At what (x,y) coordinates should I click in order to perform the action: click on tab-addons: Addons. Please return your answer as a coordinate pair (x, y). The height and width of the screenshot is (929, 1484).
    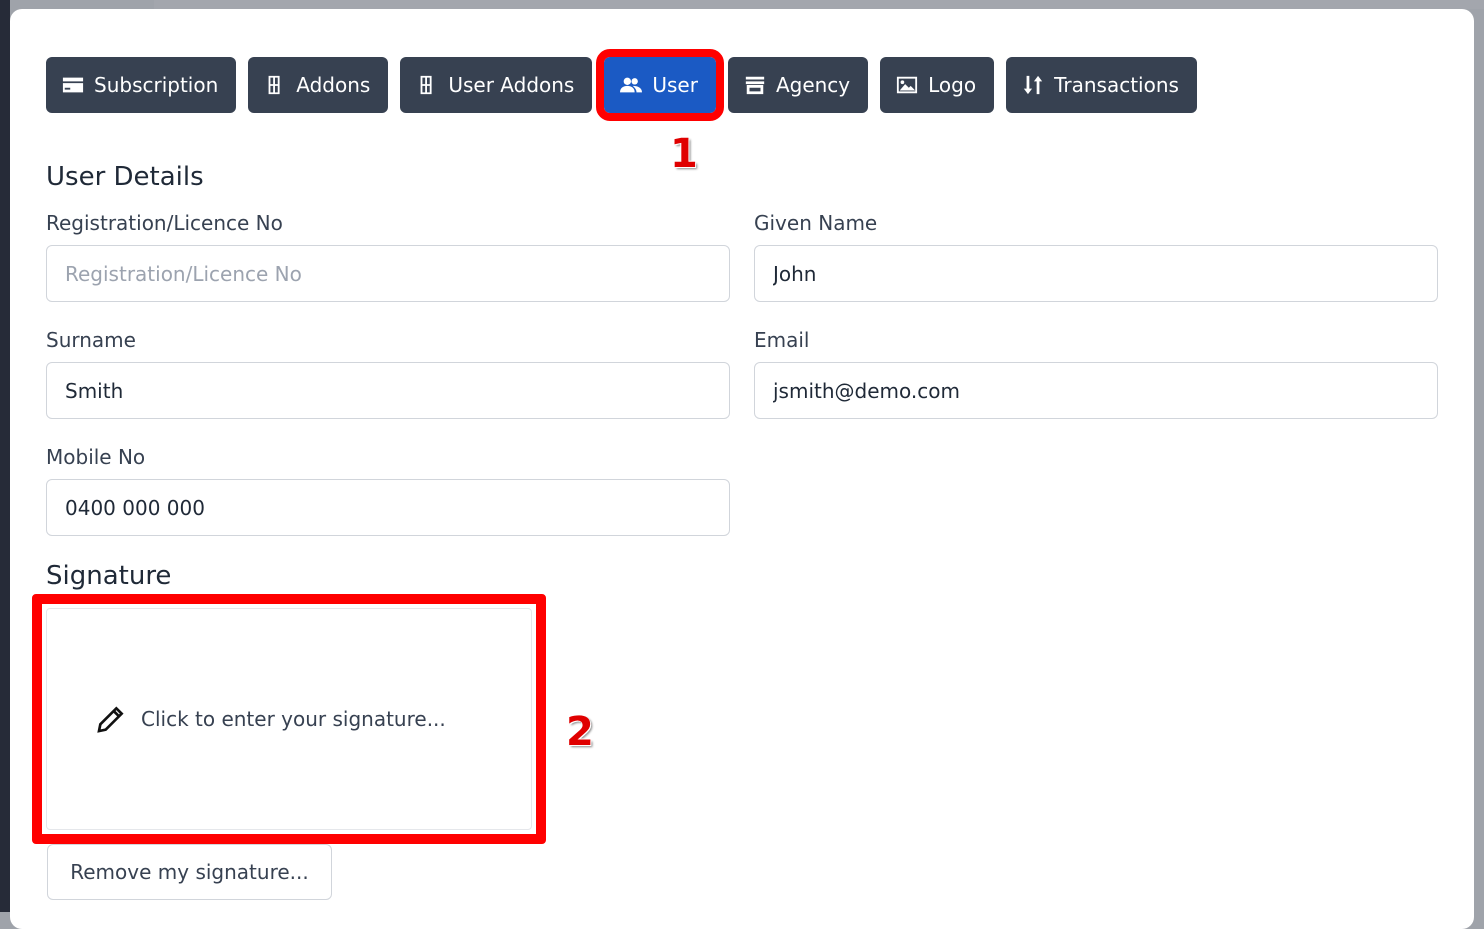
    Looking at the image, I should click on (318, 85).